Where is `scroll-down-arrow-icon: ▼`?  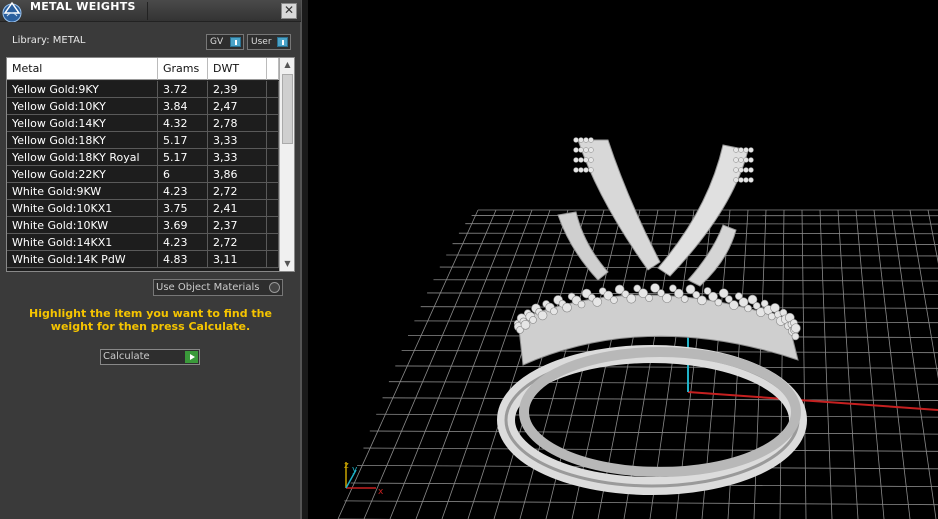
scroll-down-arrow-icon: ▼ is located at coordinates (287, 264).